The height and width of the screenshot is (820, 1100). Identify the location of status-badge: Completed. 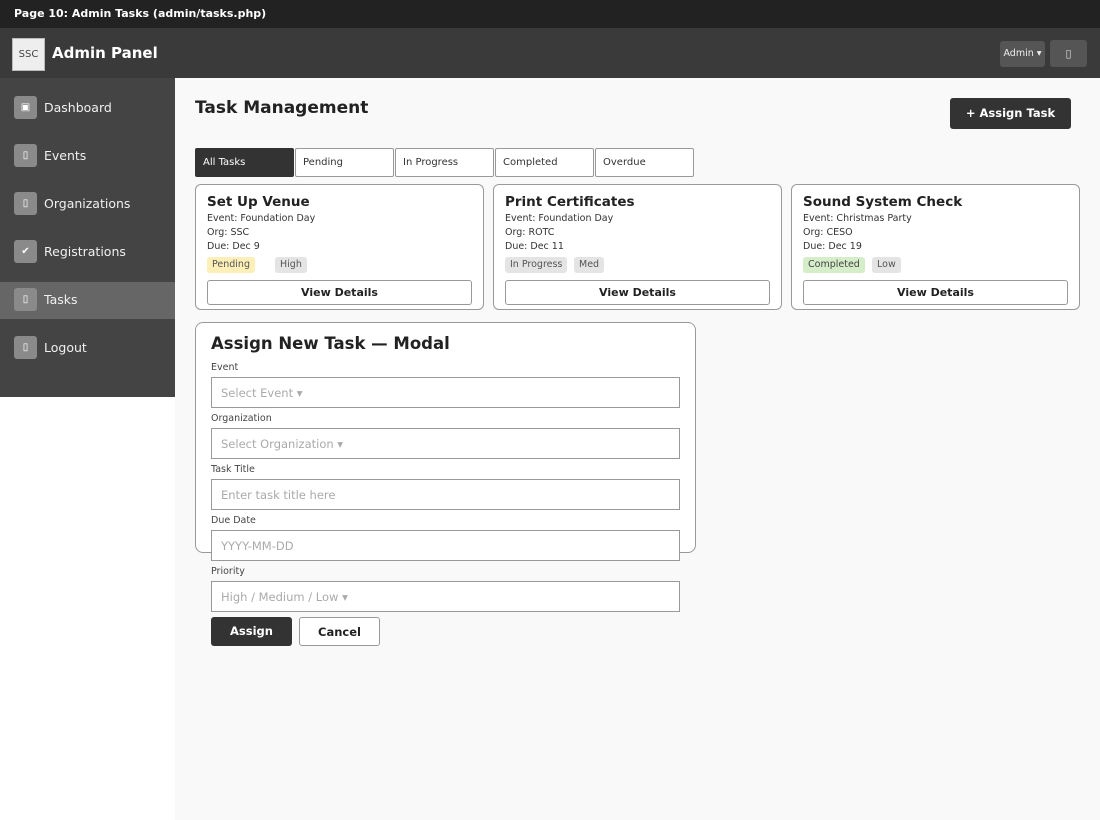
(834, 265).